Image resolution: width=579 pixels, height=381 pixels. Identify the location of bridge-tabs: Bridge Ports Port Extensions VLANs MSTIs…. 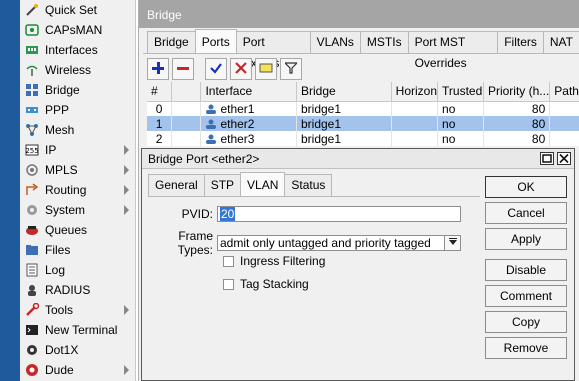
(363, 49).